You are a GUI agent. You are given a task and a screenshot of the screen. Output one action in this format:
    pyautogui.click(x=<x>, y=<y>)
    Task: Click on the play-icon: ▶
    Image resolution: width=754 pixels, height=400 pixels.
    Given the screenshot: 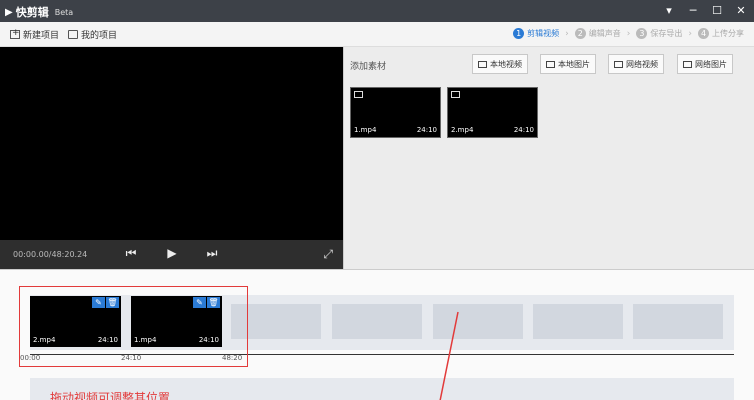 What is the action you would take?
    pyautogui.click(x=172, y=253)
    